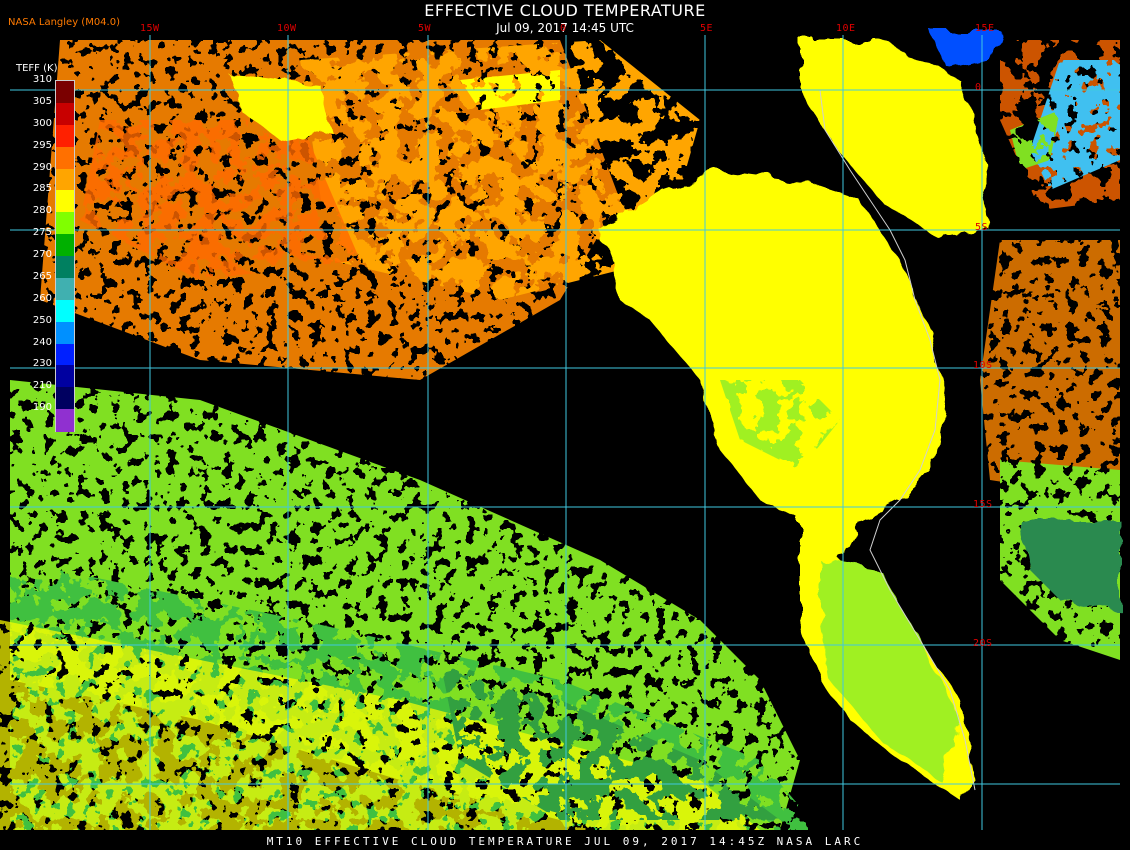 This screenshot has height=850, width=1130. Describe the element at coordinates (37, 68) in the screenshot. I see `legend-title: TEFF (K)` at that location.